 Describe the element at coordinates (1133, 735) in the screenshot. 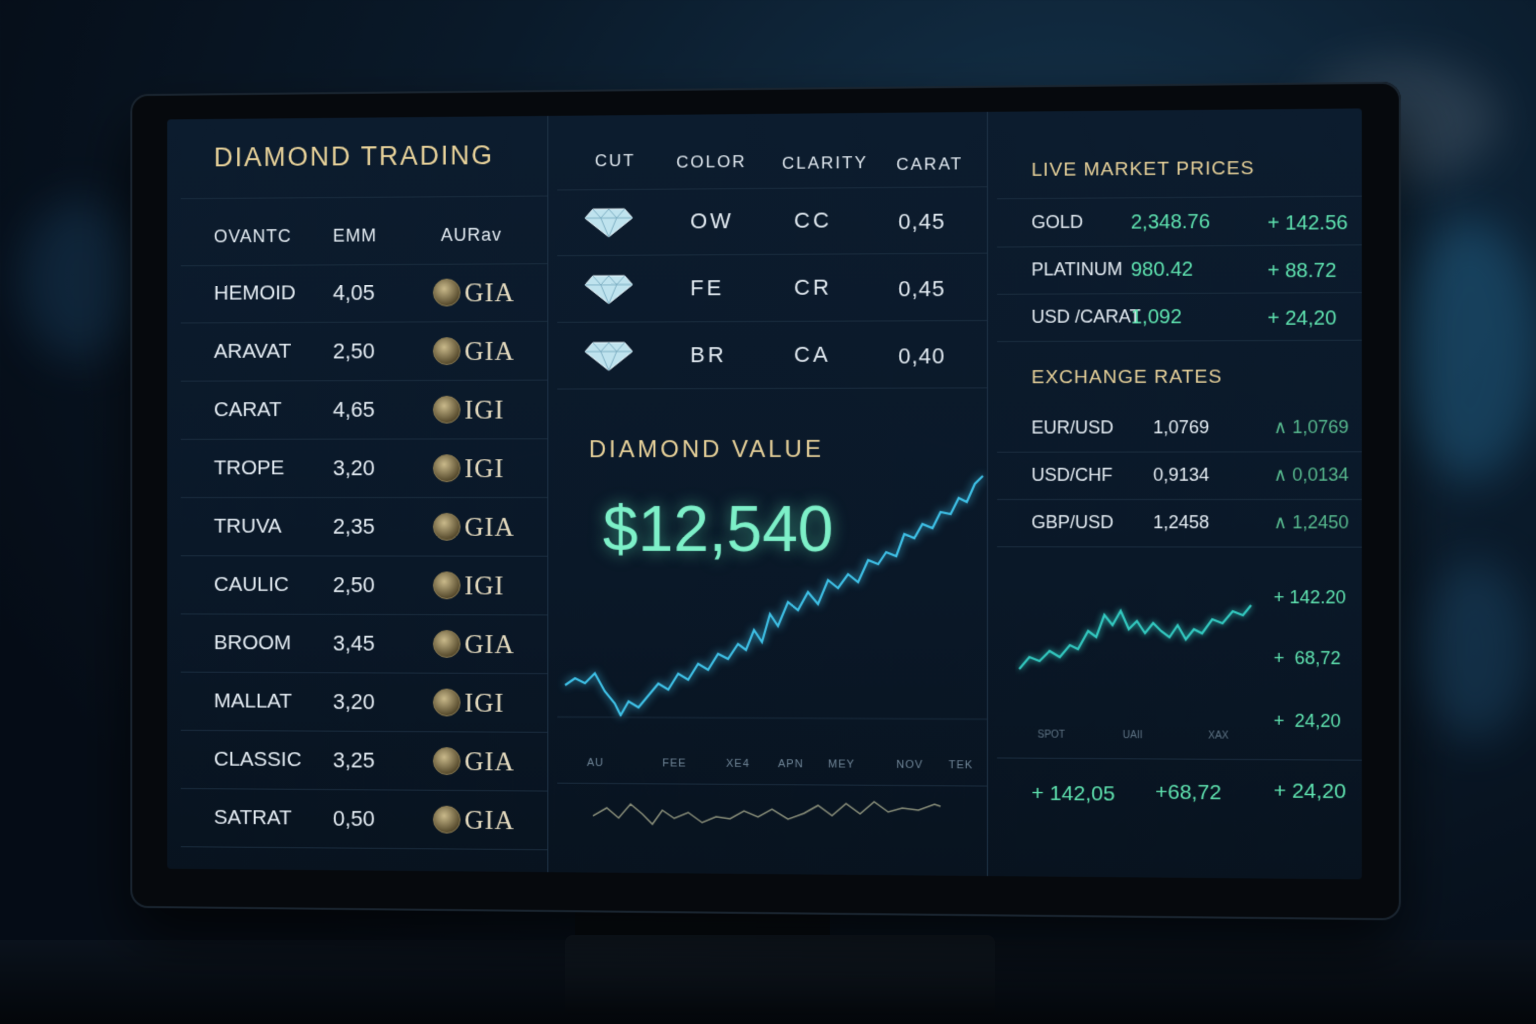

I see `x-axis-label: UAII` at that location.